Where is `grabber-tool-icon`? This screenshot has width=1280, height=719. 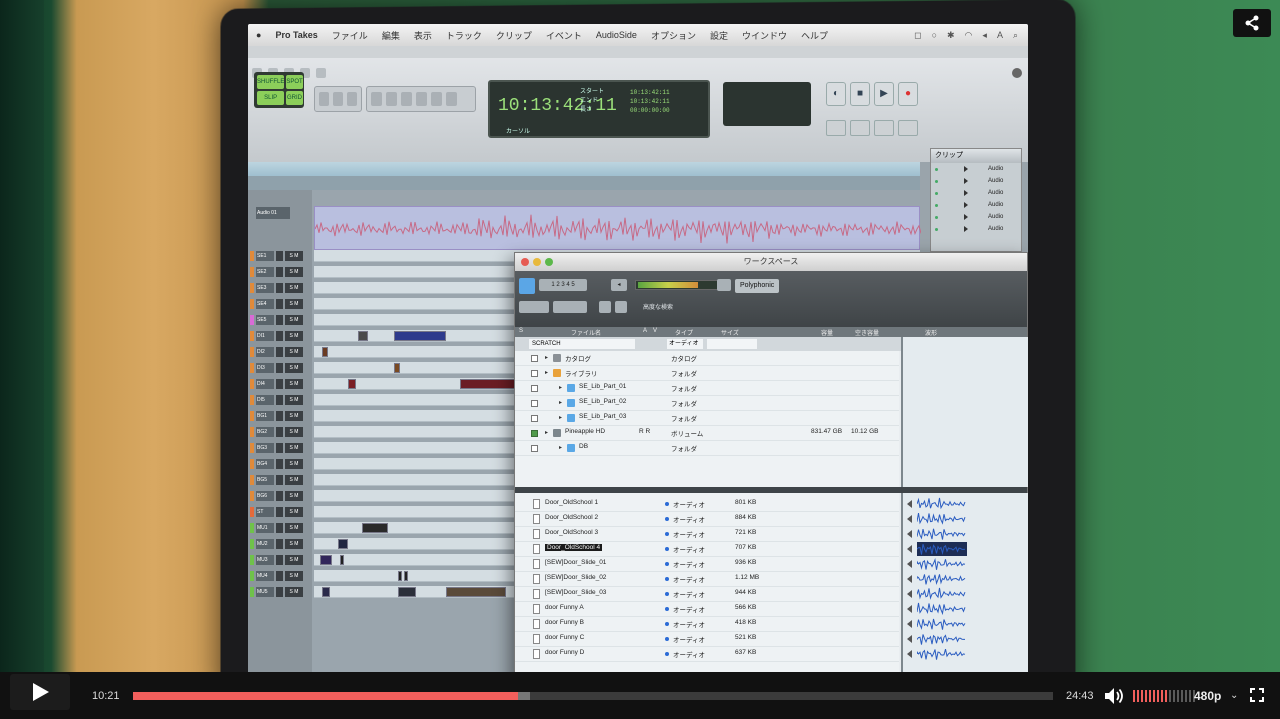 grabber-tool-icon is located at coordinates (421, 99).